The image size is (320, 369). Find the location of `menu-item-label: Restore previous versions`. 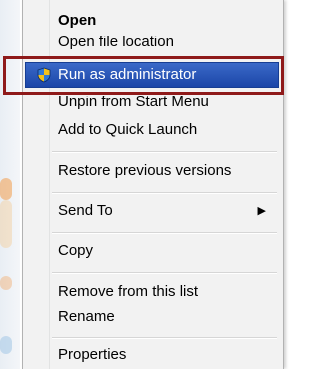

menu-item-label: Restore previous versions is located at coordinates (145, 170).